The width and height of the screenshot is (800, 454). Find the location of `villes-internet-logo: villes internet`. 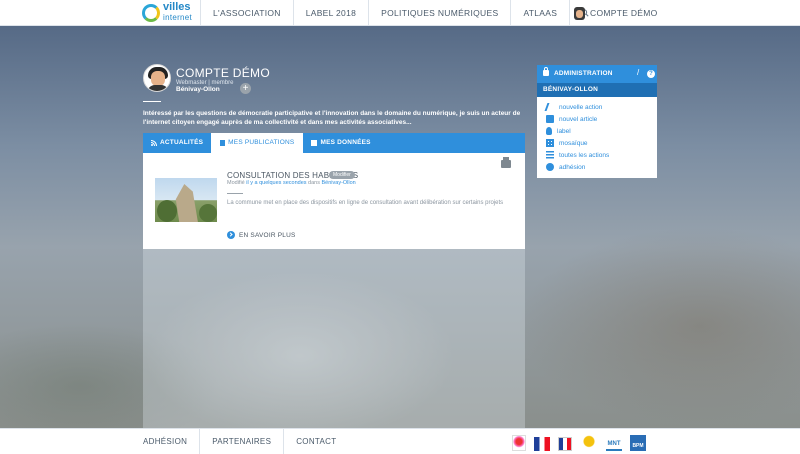

villes-internet-logo: villes internet is located at coordinates (170, 12).